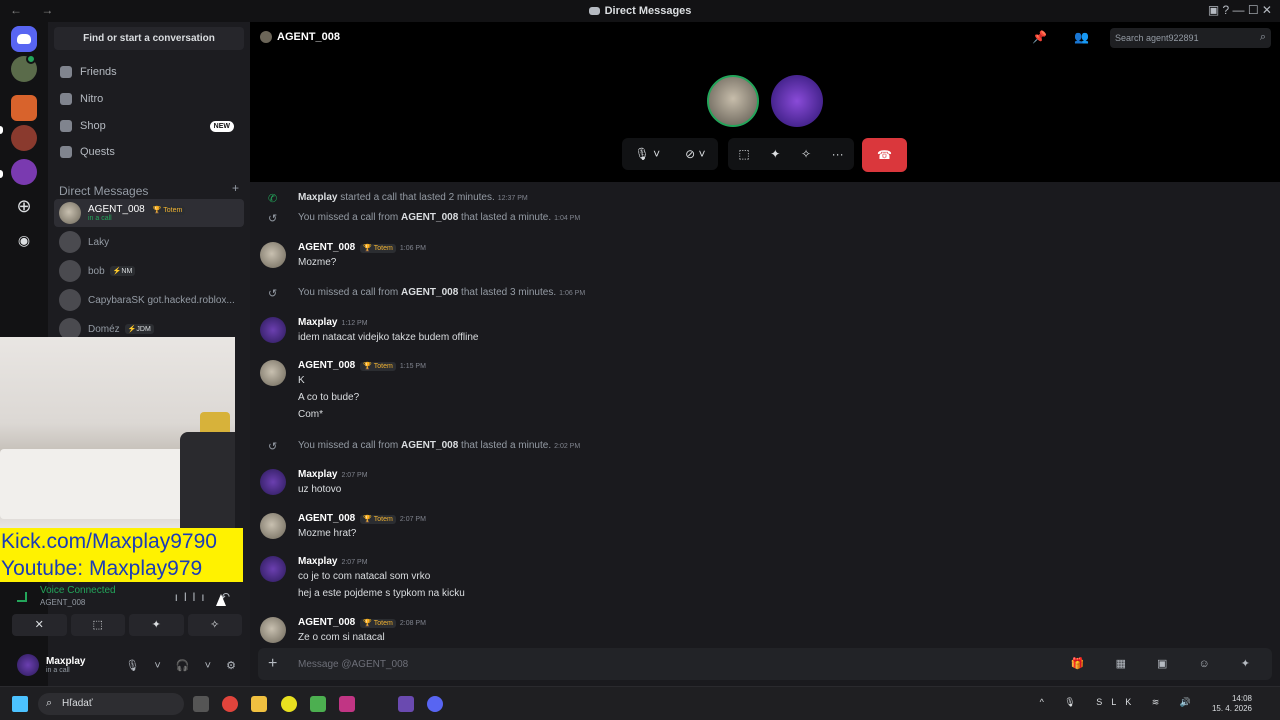 This screenshot has width=1280, height=720. What do you see at coordinates (205, 597) in the screenshot?
I see `voice-controls: ıllı ↶` at bounding box center [205, 597].